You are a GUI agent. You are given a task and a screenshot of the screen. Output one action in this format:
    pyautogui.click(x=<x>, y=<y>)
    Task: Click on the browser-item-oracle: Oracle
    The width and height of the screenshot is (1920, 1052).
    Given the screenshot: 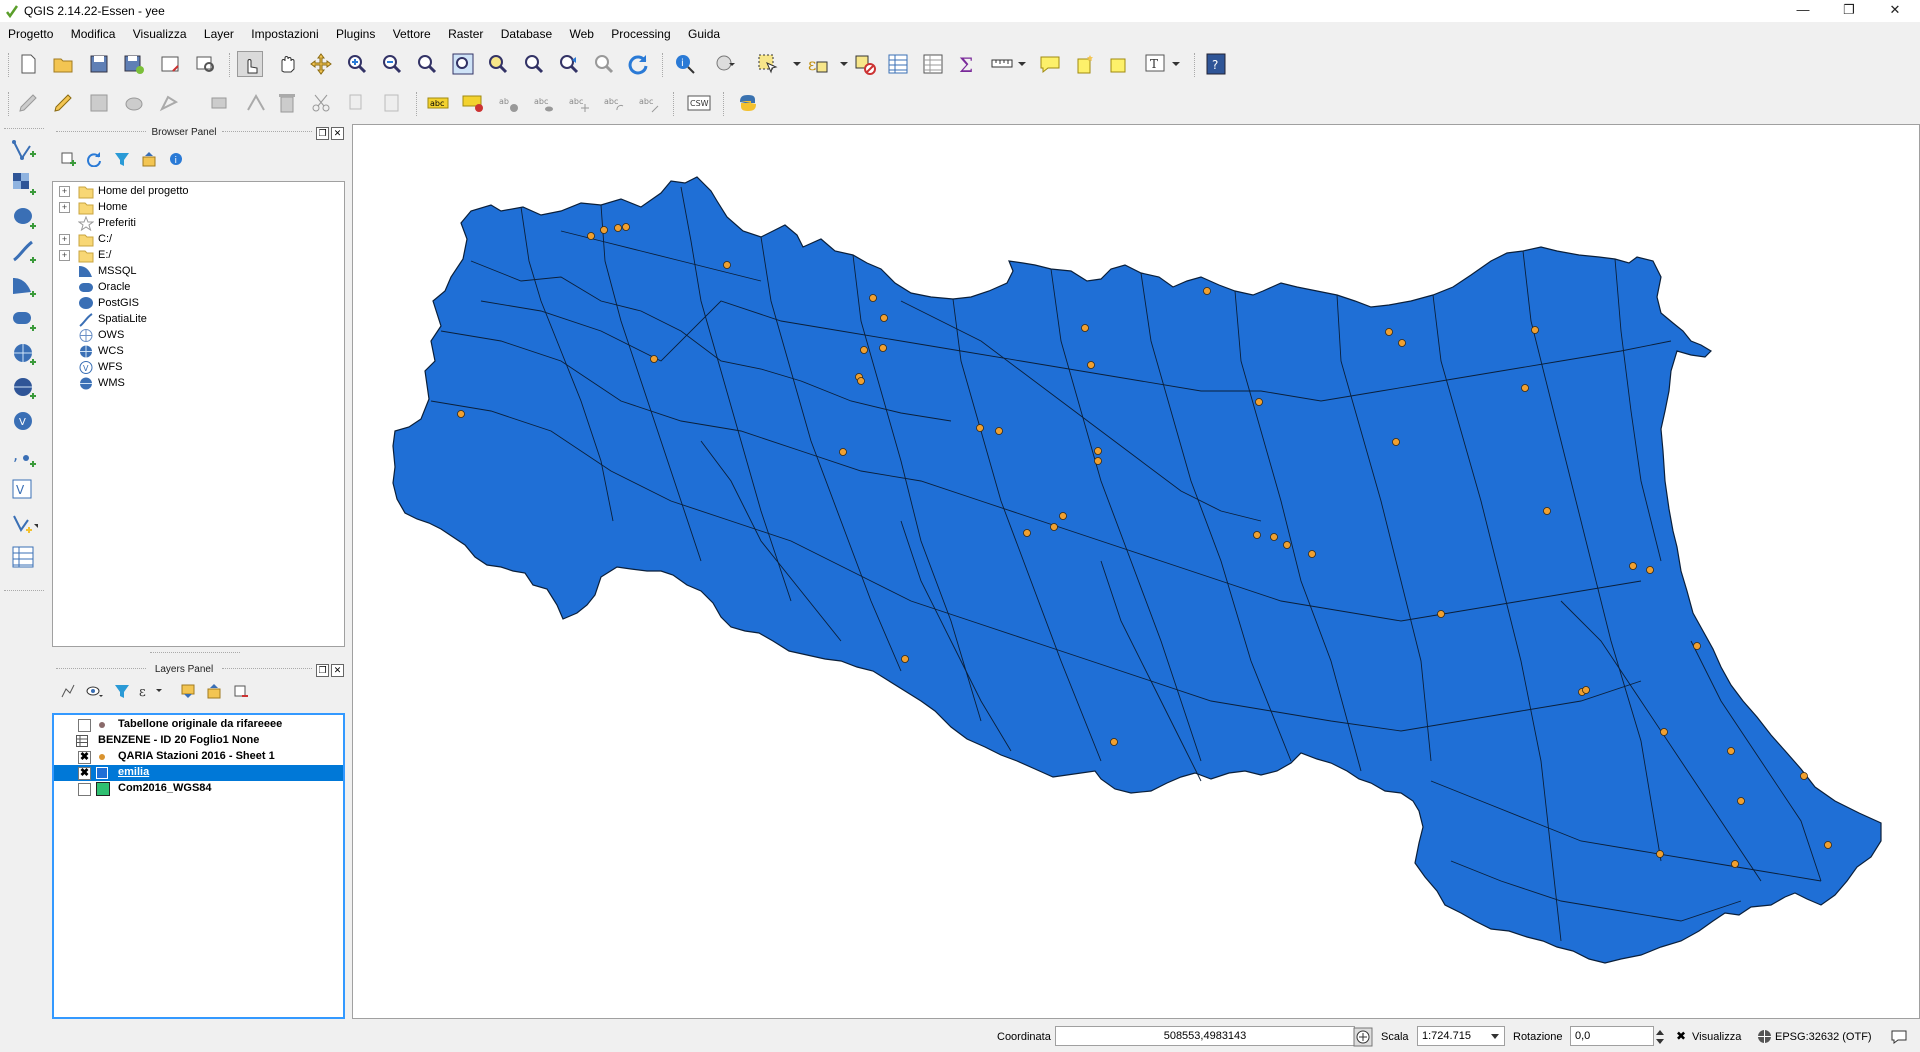 What is the action you would take?
    pyautogui.click(x=198, y=288)
    